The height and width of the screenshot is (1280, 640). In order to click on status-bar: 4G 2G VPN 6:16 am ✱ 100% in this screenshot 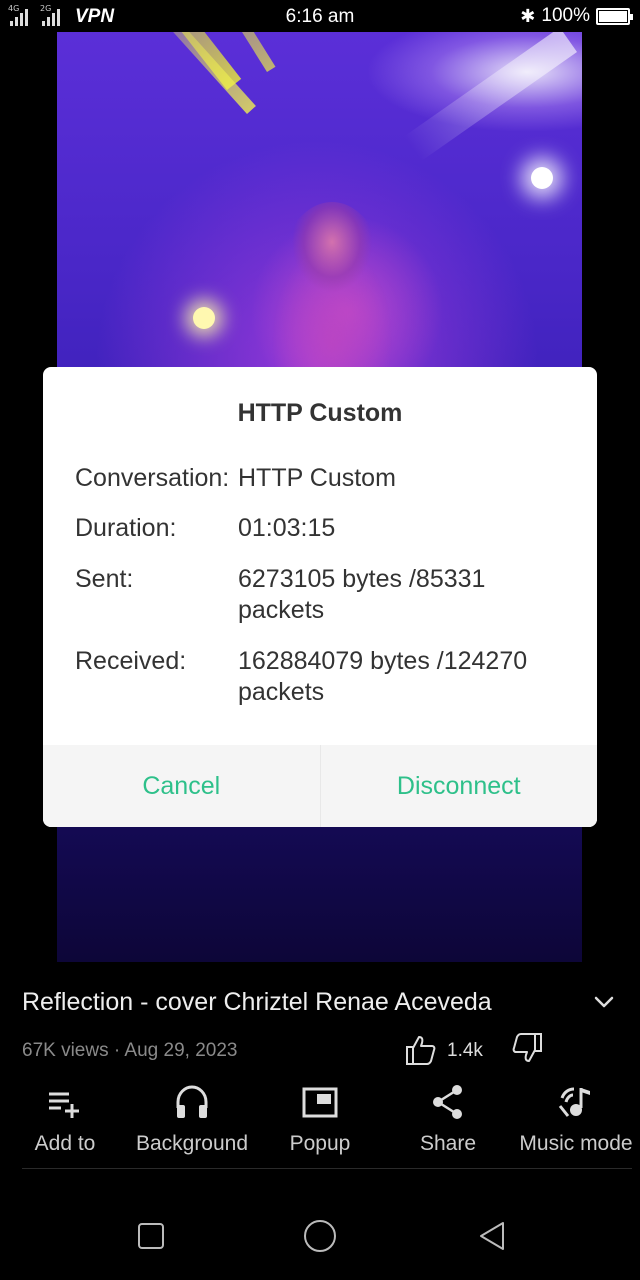, I will do `click(320, 16)`.